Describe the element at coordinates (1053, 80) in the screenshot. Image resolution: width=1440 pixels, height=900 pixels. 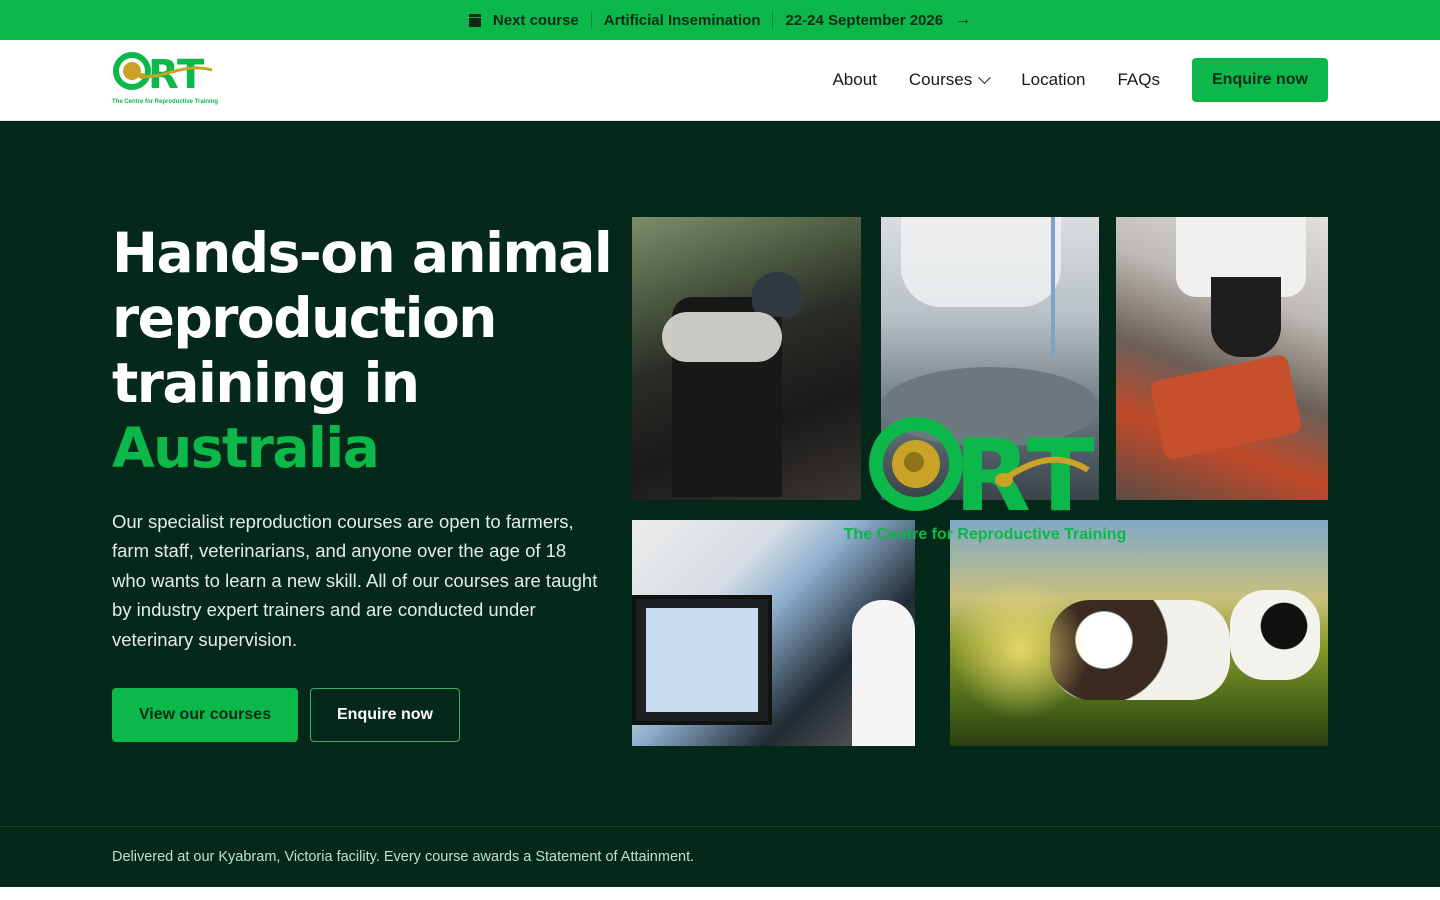
I see `nav-location: Location` at that location.